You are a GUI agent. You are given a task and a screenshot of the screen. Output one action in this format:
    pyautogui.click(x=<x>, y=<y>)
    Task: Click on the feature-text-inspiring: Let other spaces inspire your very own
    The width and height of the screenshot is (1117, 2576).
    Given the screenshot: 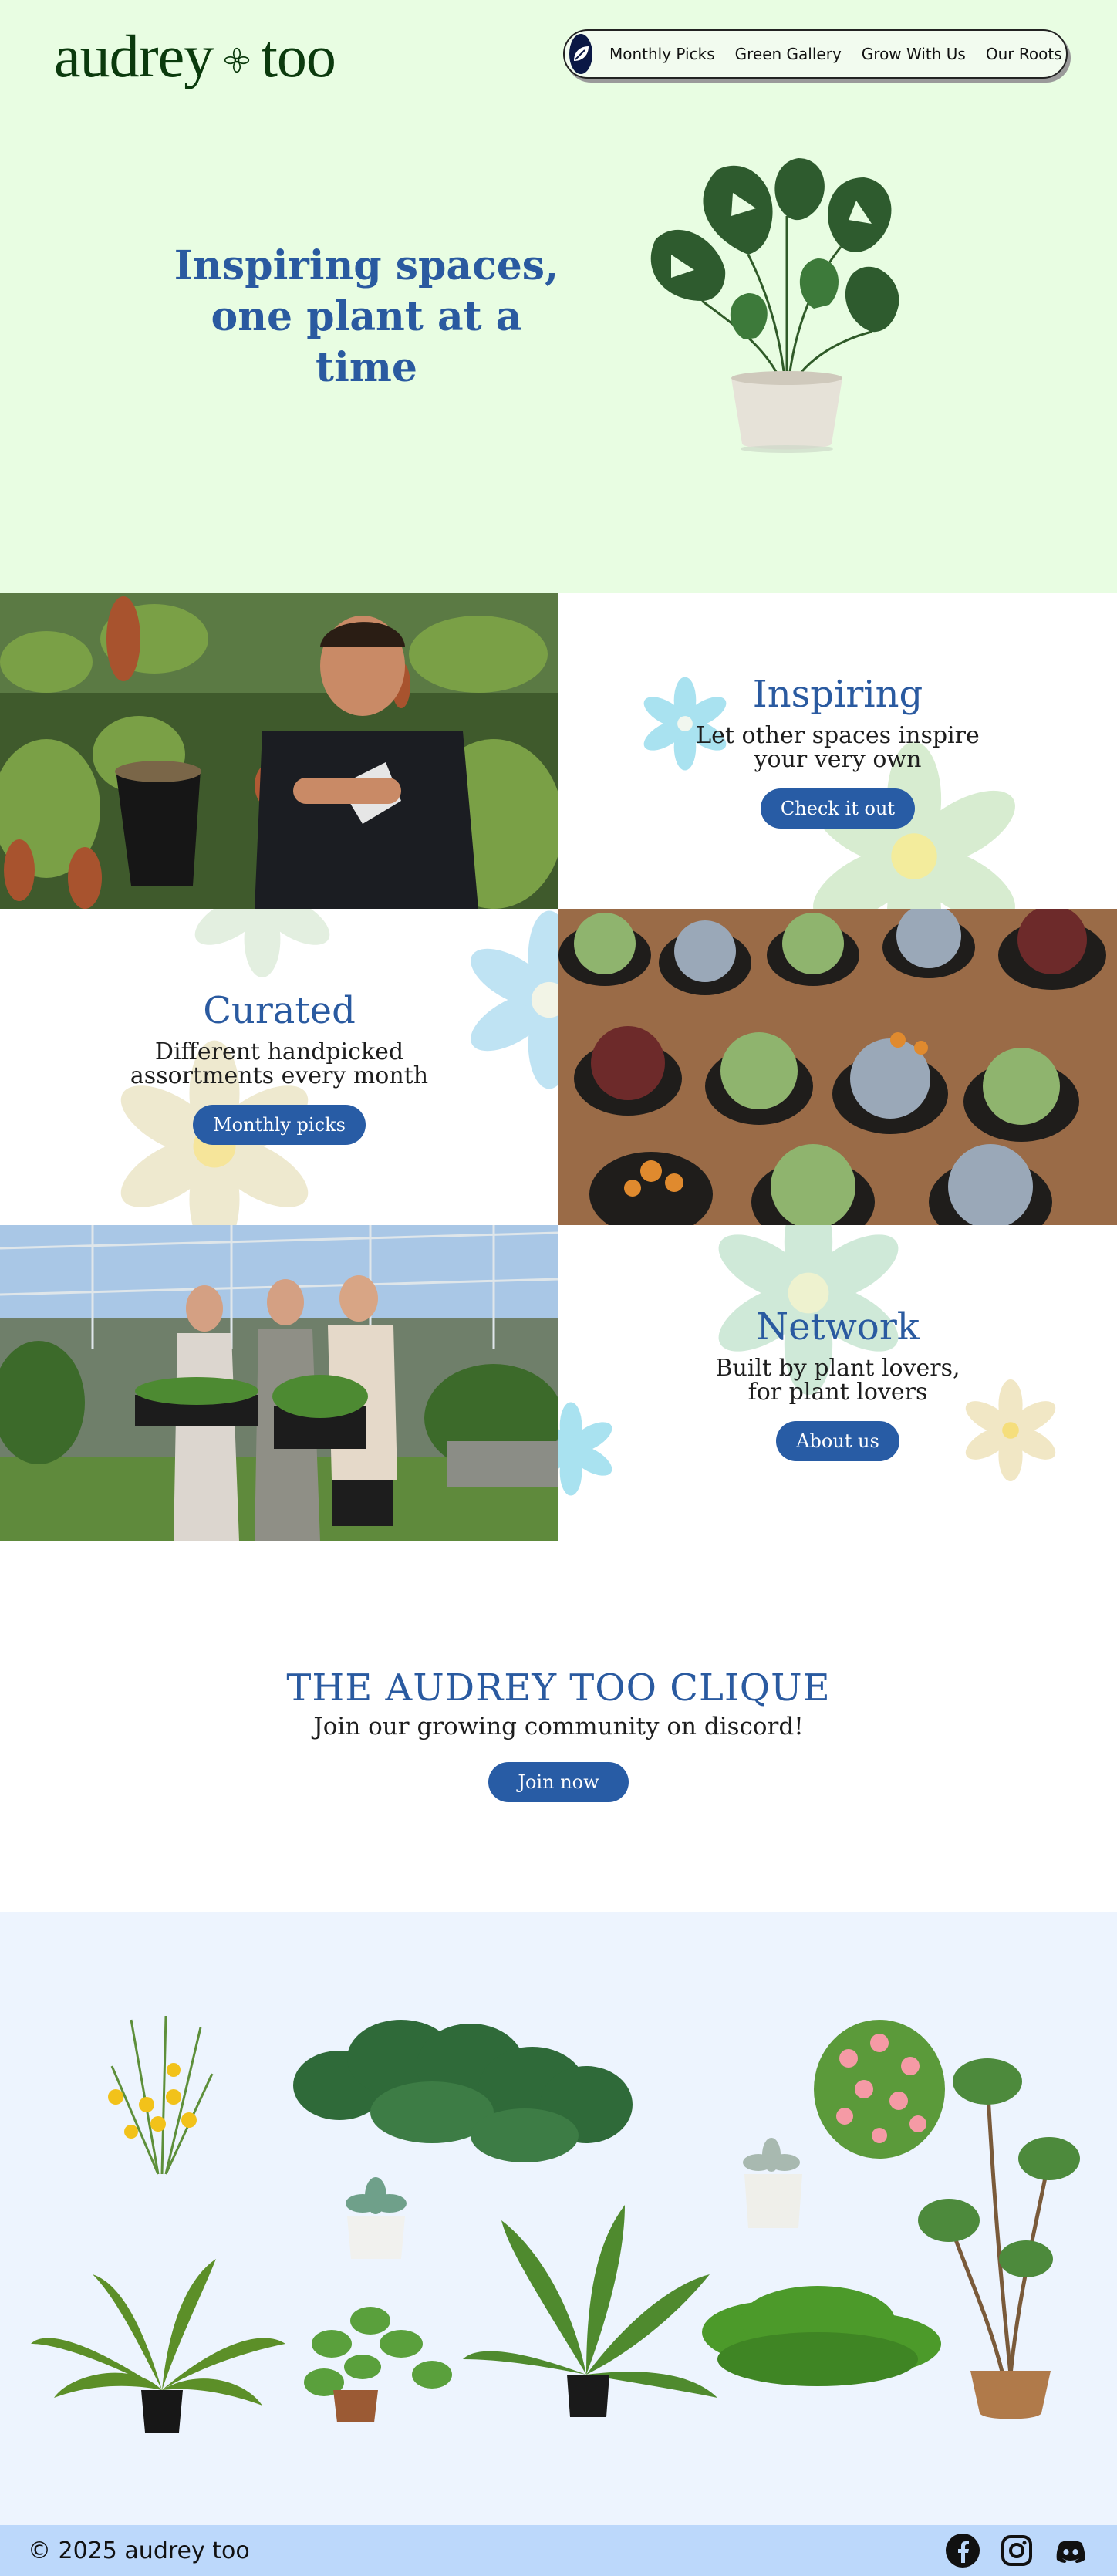 What is the action you would take?
    pyautogui.click(x=838, y=747)
    